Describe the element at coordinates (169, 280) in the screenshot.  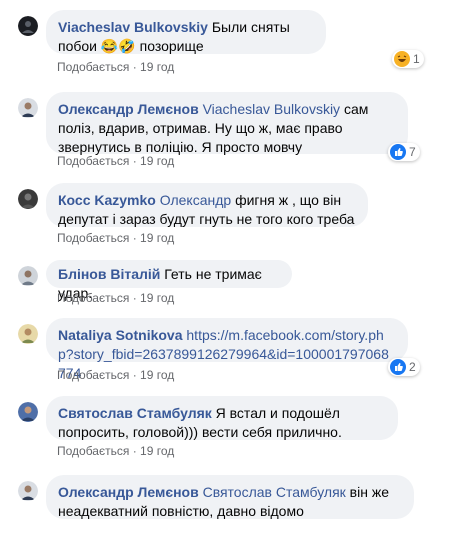
I see `comment-bubble: Блінов Віталій Геть не тримає удар.` at that location.